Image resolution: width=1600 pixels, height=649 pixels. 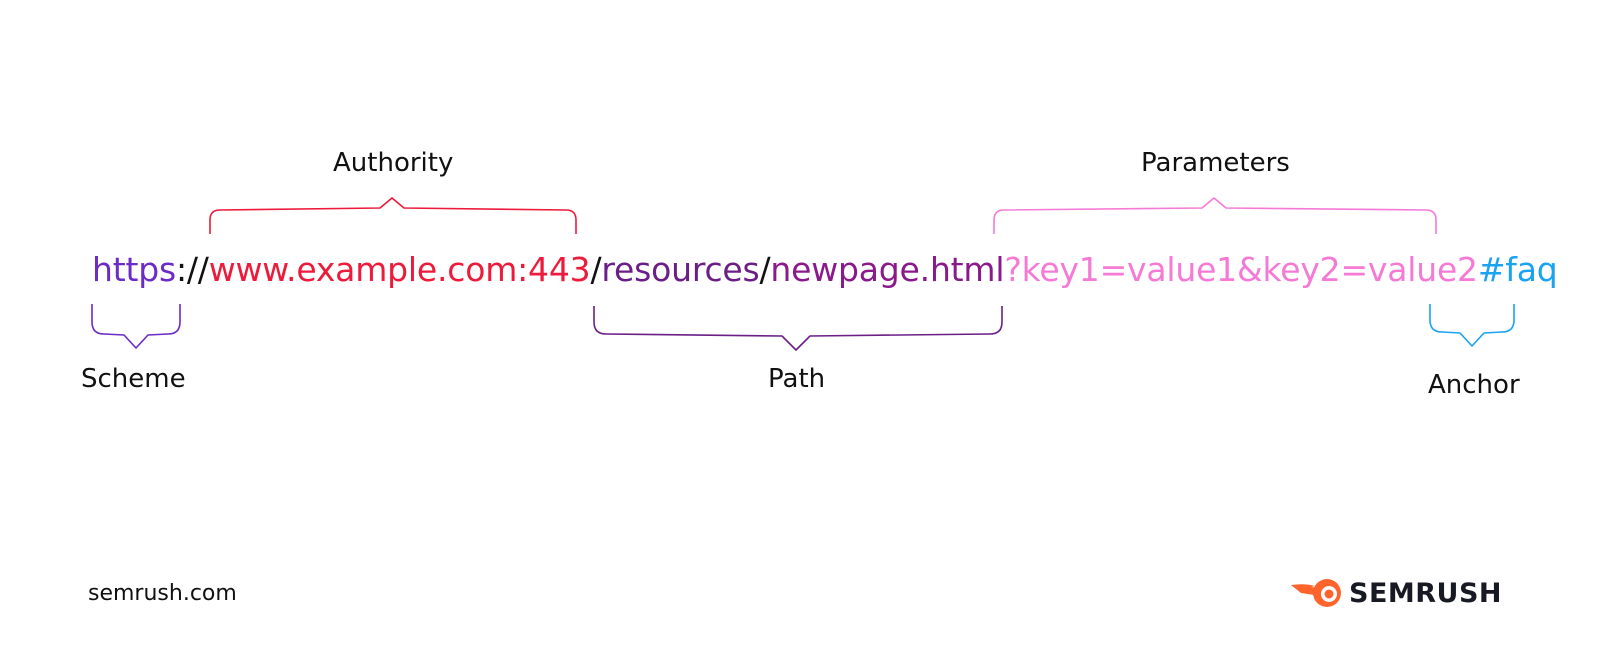 What do you see at coordinates (797, 379) in the screenshot?
I see `label-path: Path` at bounding box center [797, 379].